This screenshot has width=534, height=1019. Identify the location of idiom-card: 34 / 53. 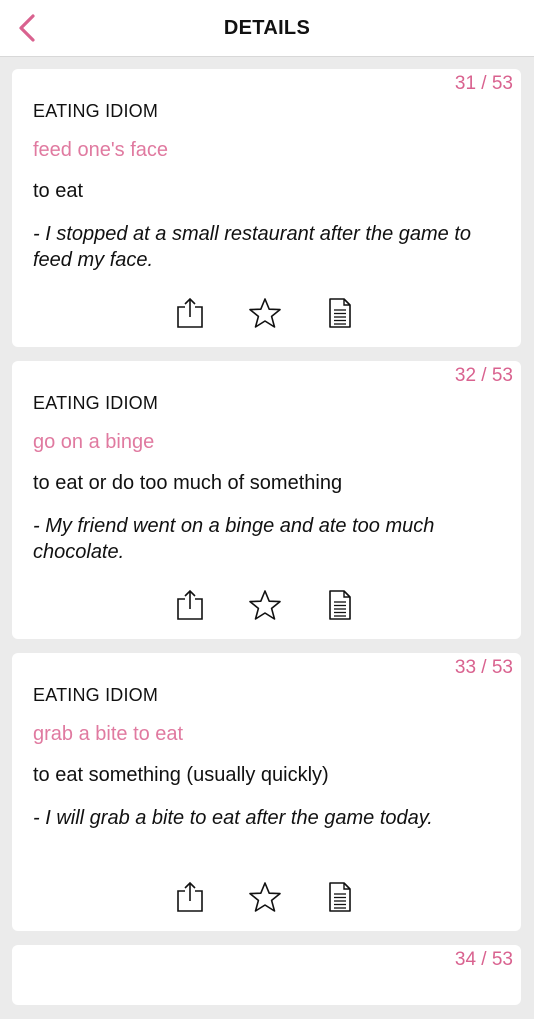
(266, 975).